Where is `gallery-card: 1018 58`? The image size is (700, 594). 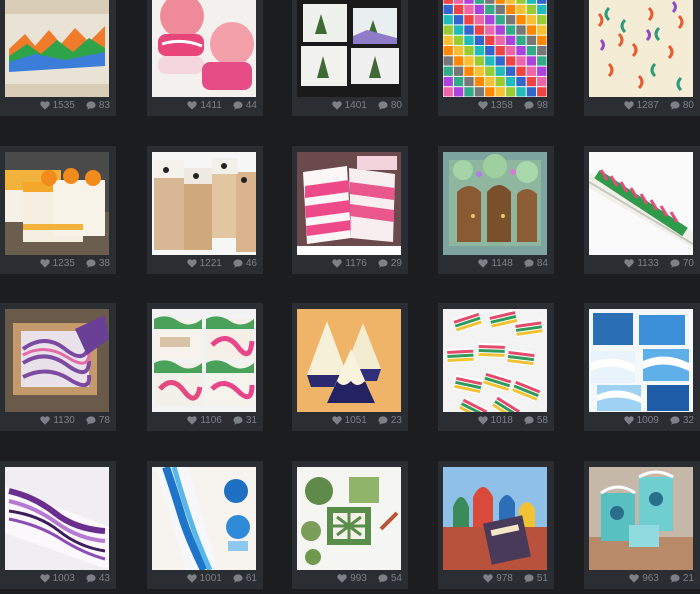 gallery-card: 1018 58 is located at coordinates (496, 367).